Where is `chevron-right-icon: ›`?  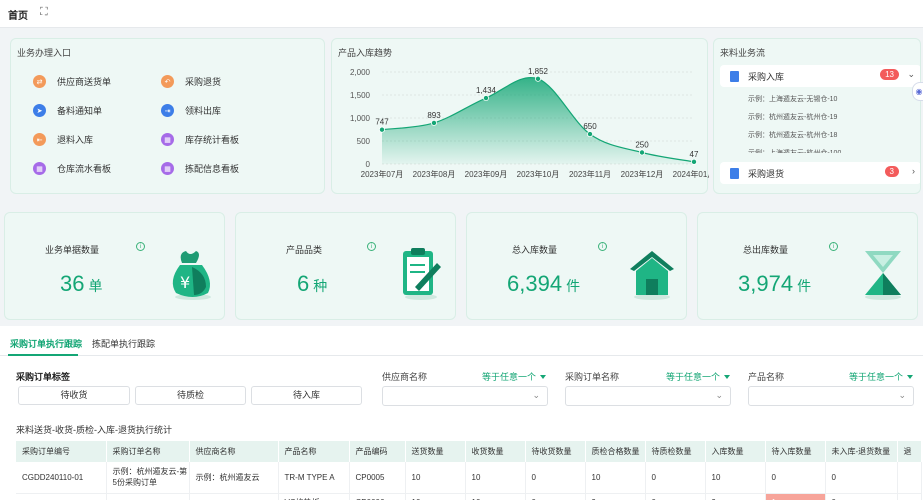
chevron-right-icon: › is located at coordinates (913, 171).